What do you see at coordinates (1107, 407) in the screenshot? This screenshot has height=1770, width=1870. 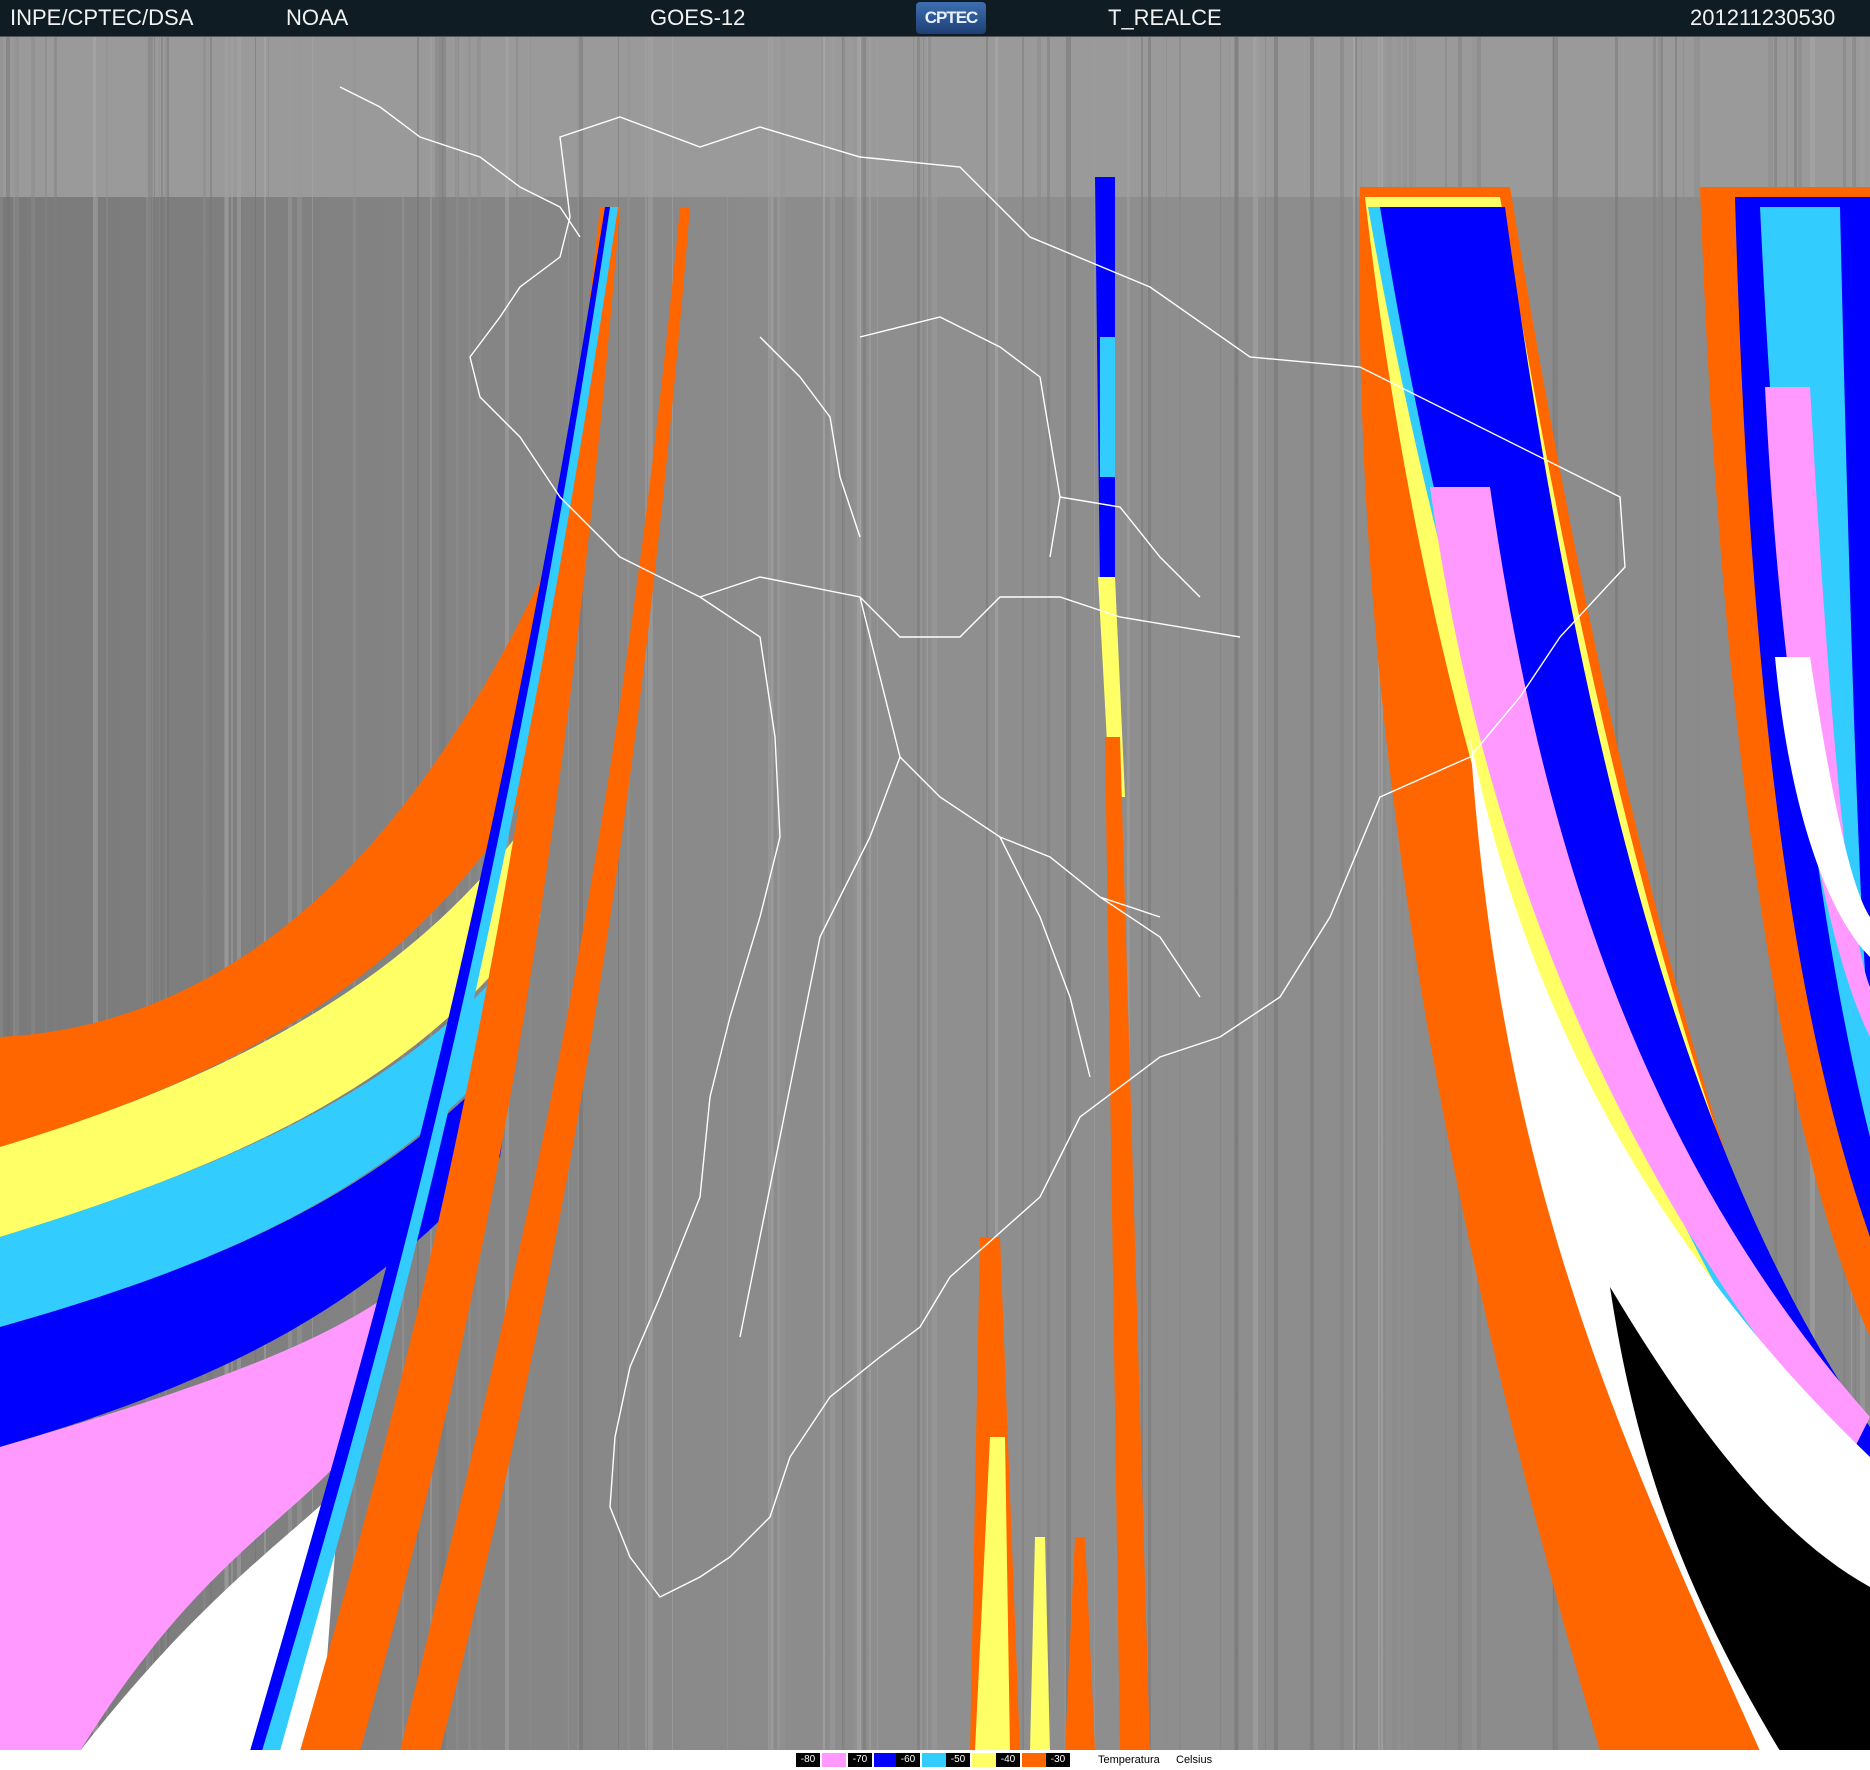 I see `central-band-cyan` at bounding box center [1107, 407].